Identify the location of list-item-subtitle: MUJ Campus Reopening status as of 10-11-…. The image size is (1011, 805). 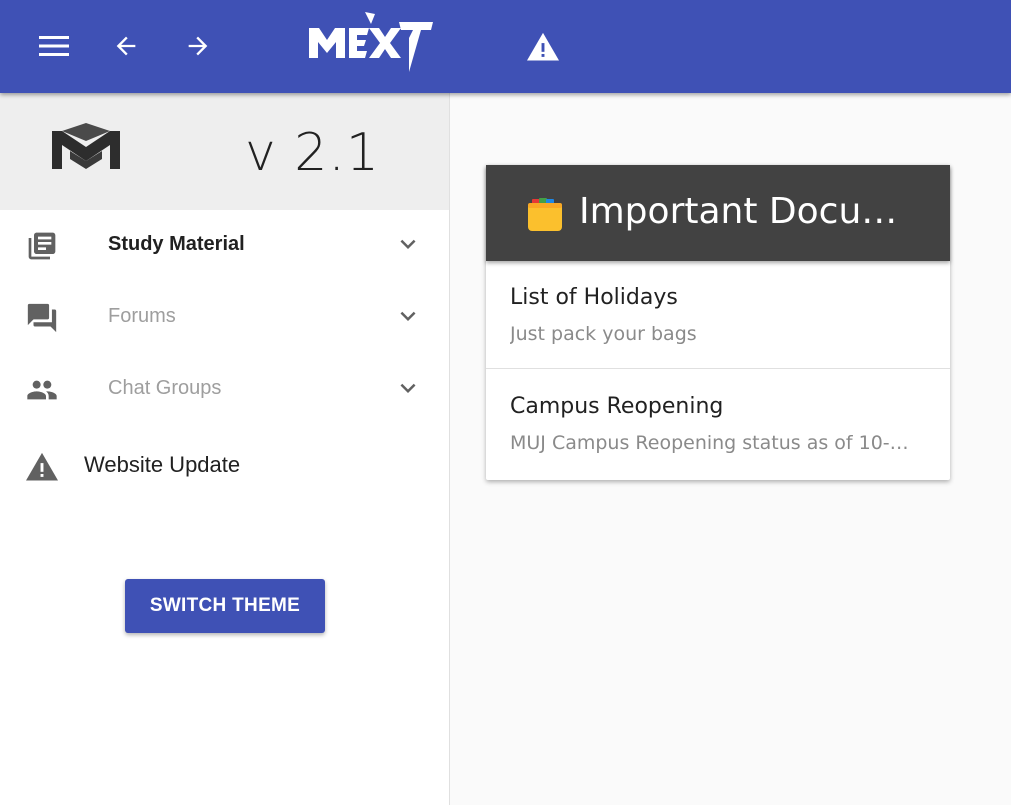
(715, 443).